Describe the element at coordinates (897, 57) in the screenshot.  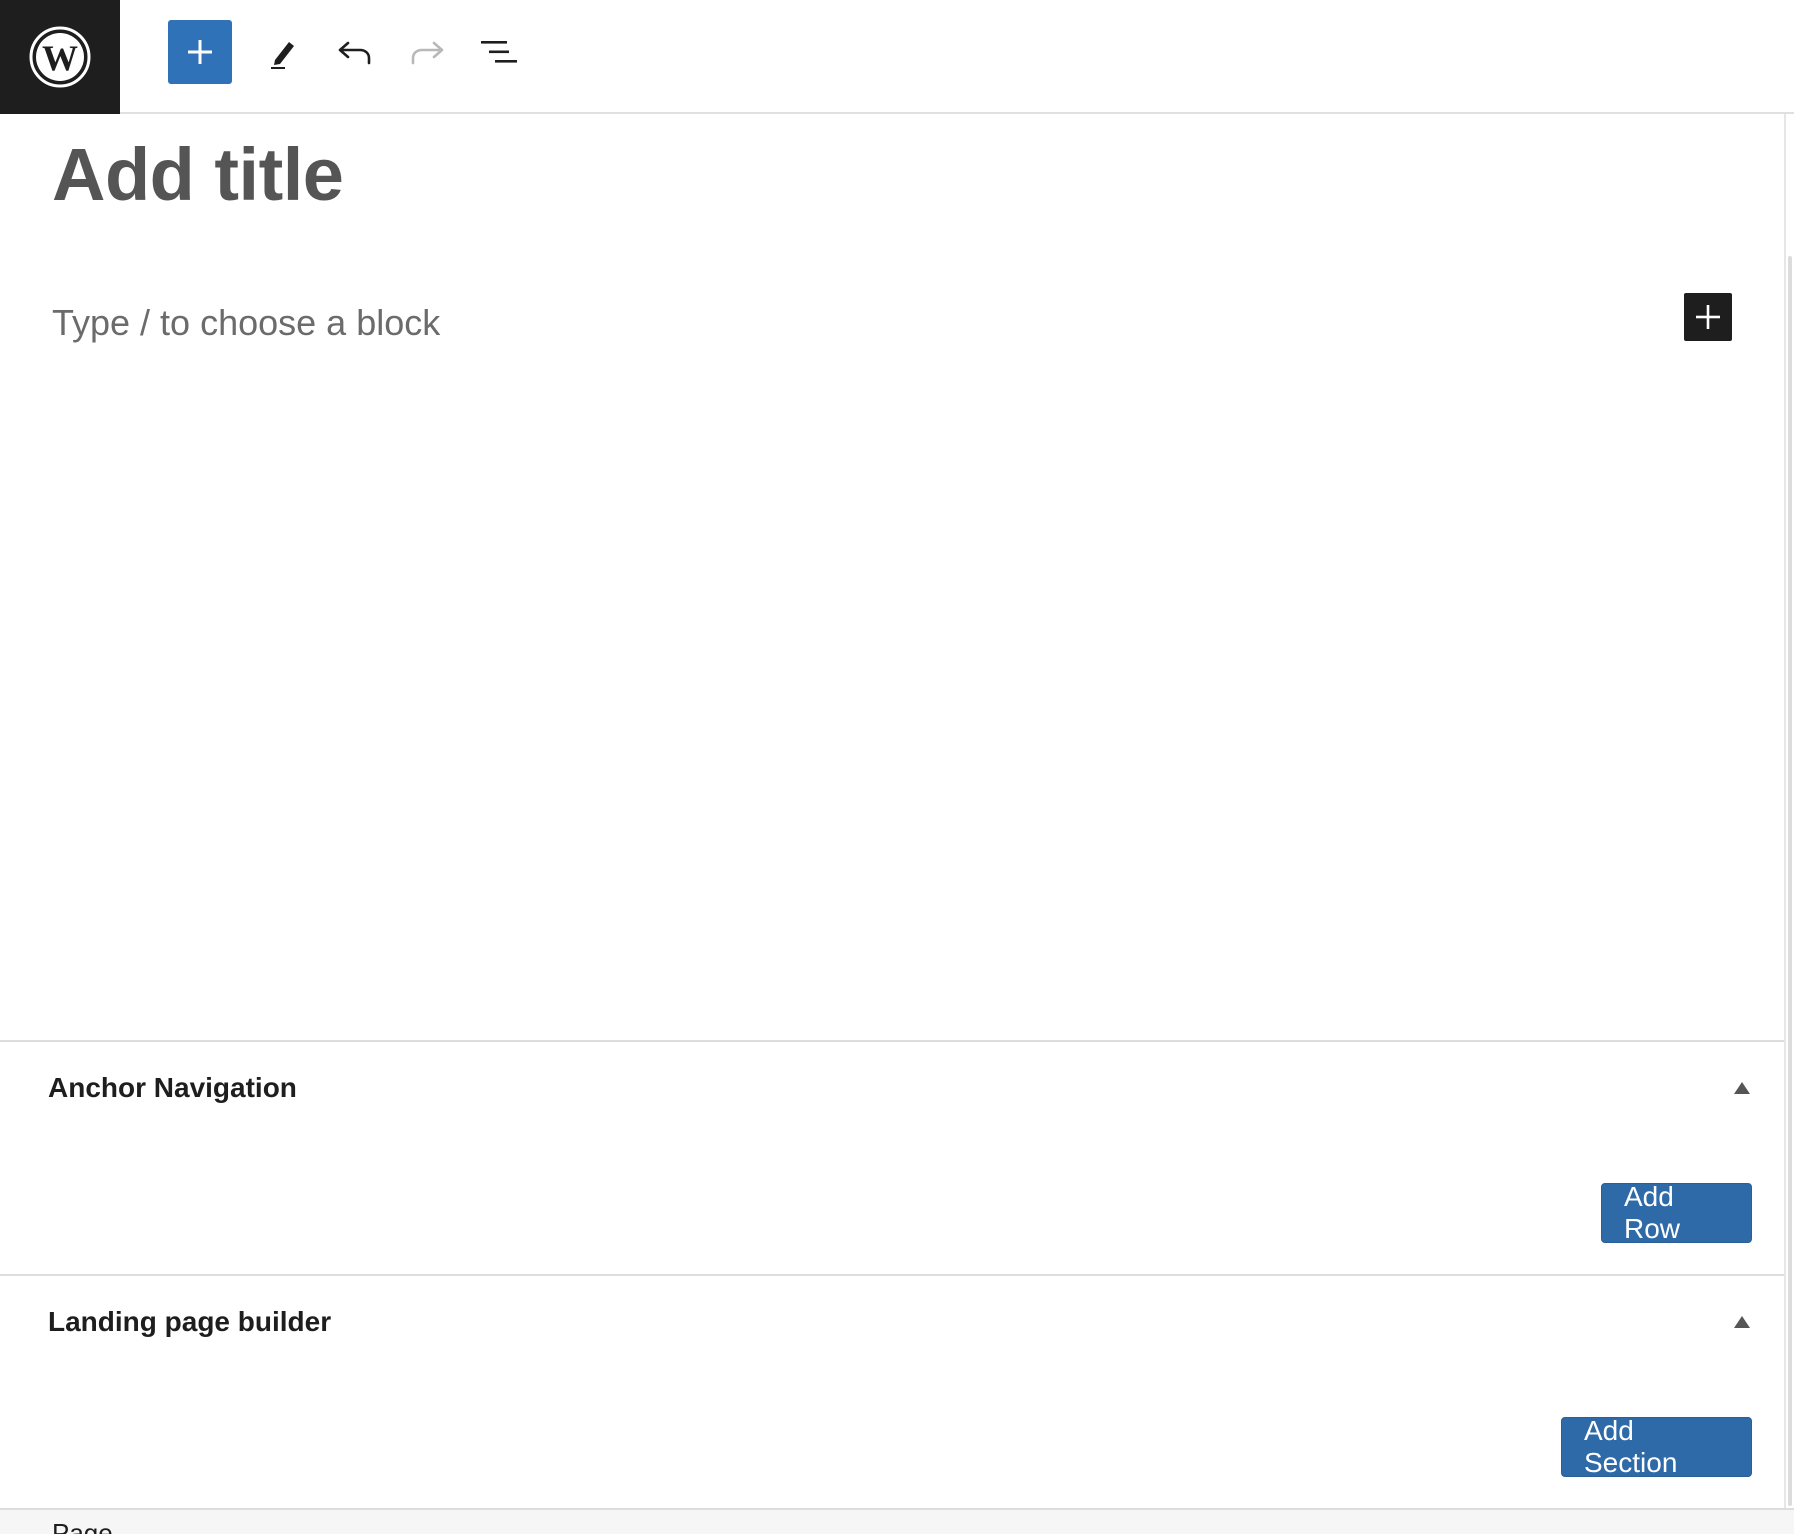
I see `editor-header: W` at that location.